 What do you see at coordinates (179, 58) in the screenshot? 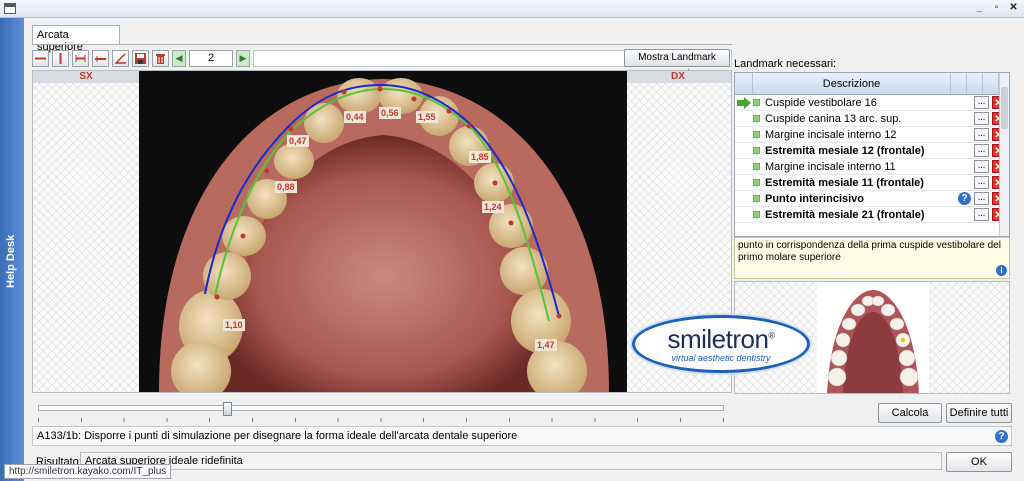
I see `previous-page-button: ◀` at bounding box center [179, 58].